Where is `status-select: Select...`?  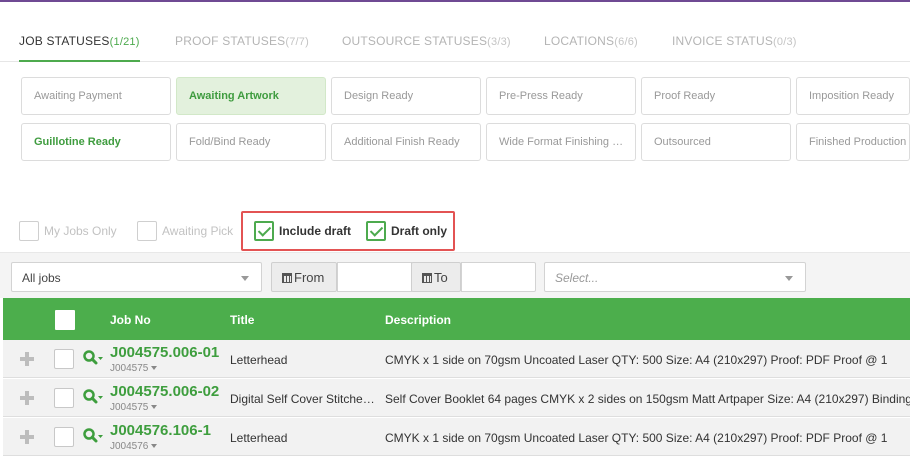
status-select: Select... is located at coordinates (675, 277).